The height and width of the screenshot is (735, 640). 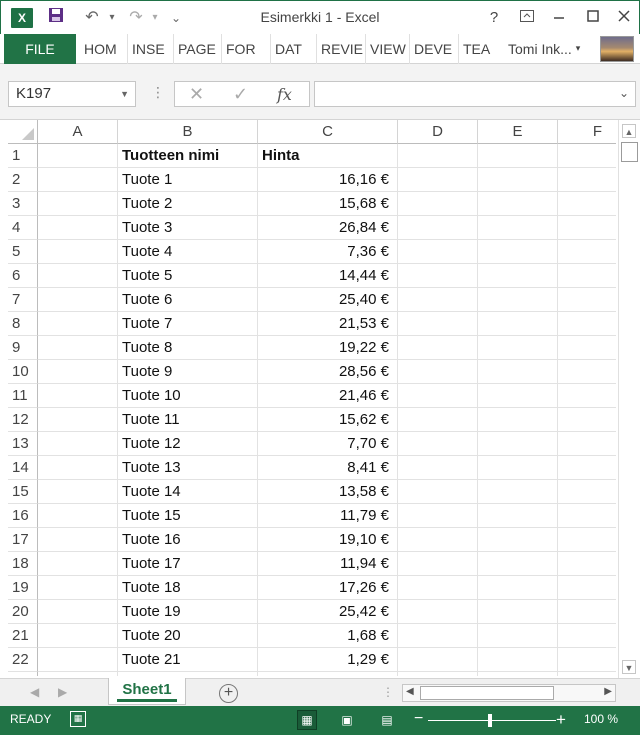 What do you see at coordinates (587, 132) in the screenshot?
I see `column-header-f: F` at bounding box center [587, 132].